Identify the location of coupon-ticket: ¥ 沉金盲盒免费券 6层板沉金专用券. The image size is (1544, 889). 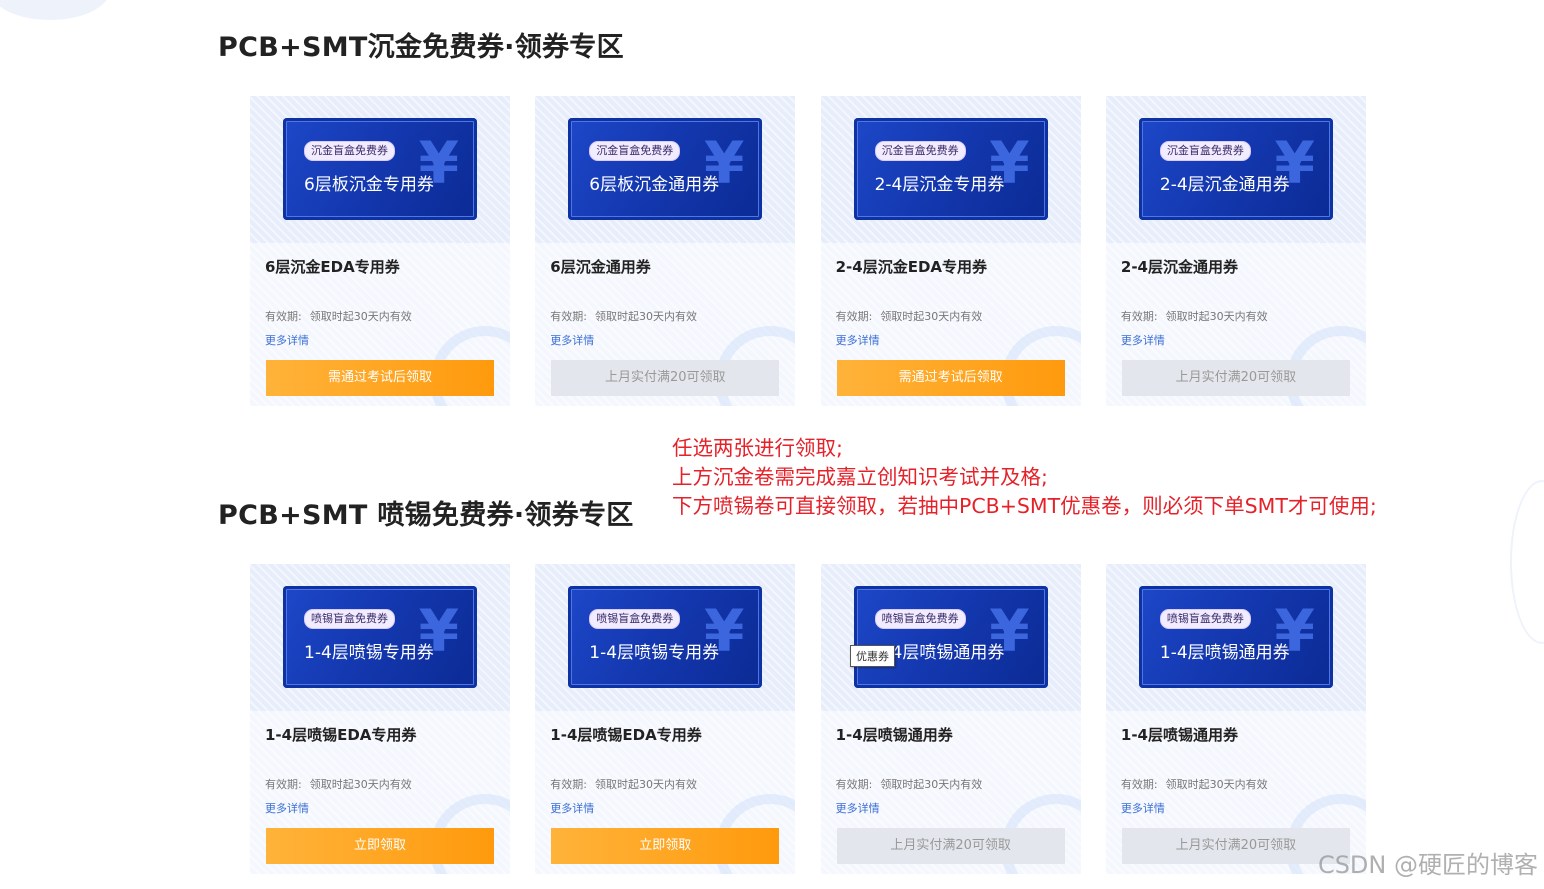
(380, 169).